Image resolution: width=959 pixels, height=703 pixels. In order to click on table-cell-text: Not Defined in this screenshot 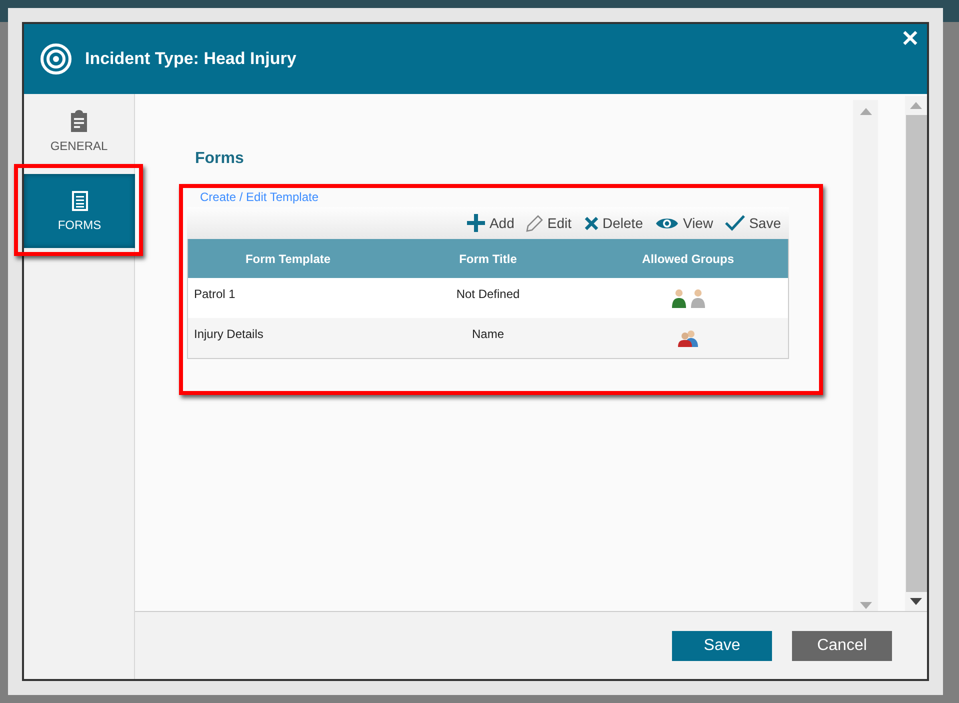, I will do `click(488, 295)`.